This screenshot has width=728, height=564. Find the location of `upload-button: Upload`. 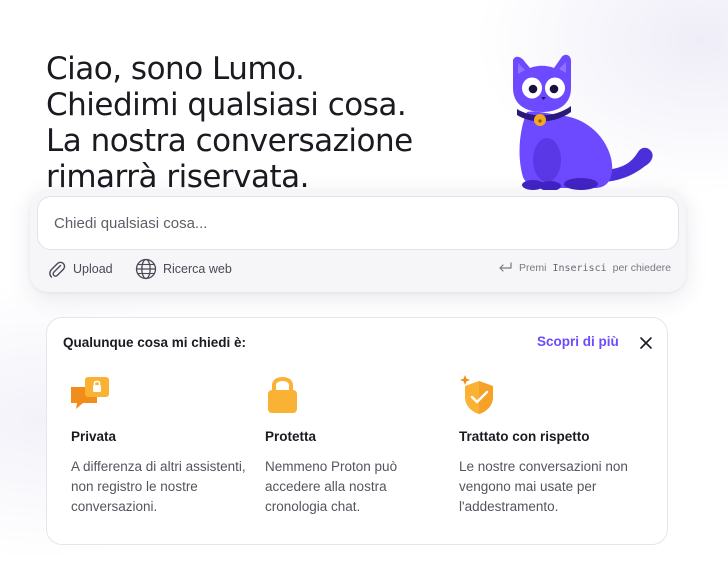

upload-button: Upload is located at coordinates (80, 269).